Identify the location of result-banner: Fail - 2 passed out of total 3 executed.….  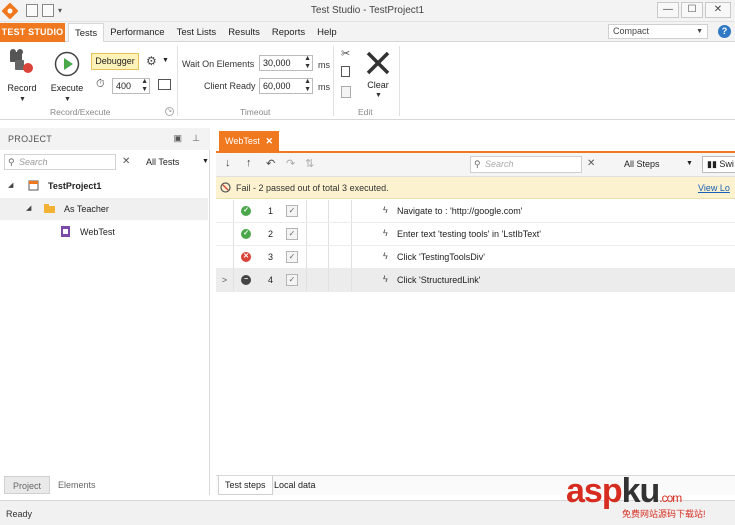
(475, 188).